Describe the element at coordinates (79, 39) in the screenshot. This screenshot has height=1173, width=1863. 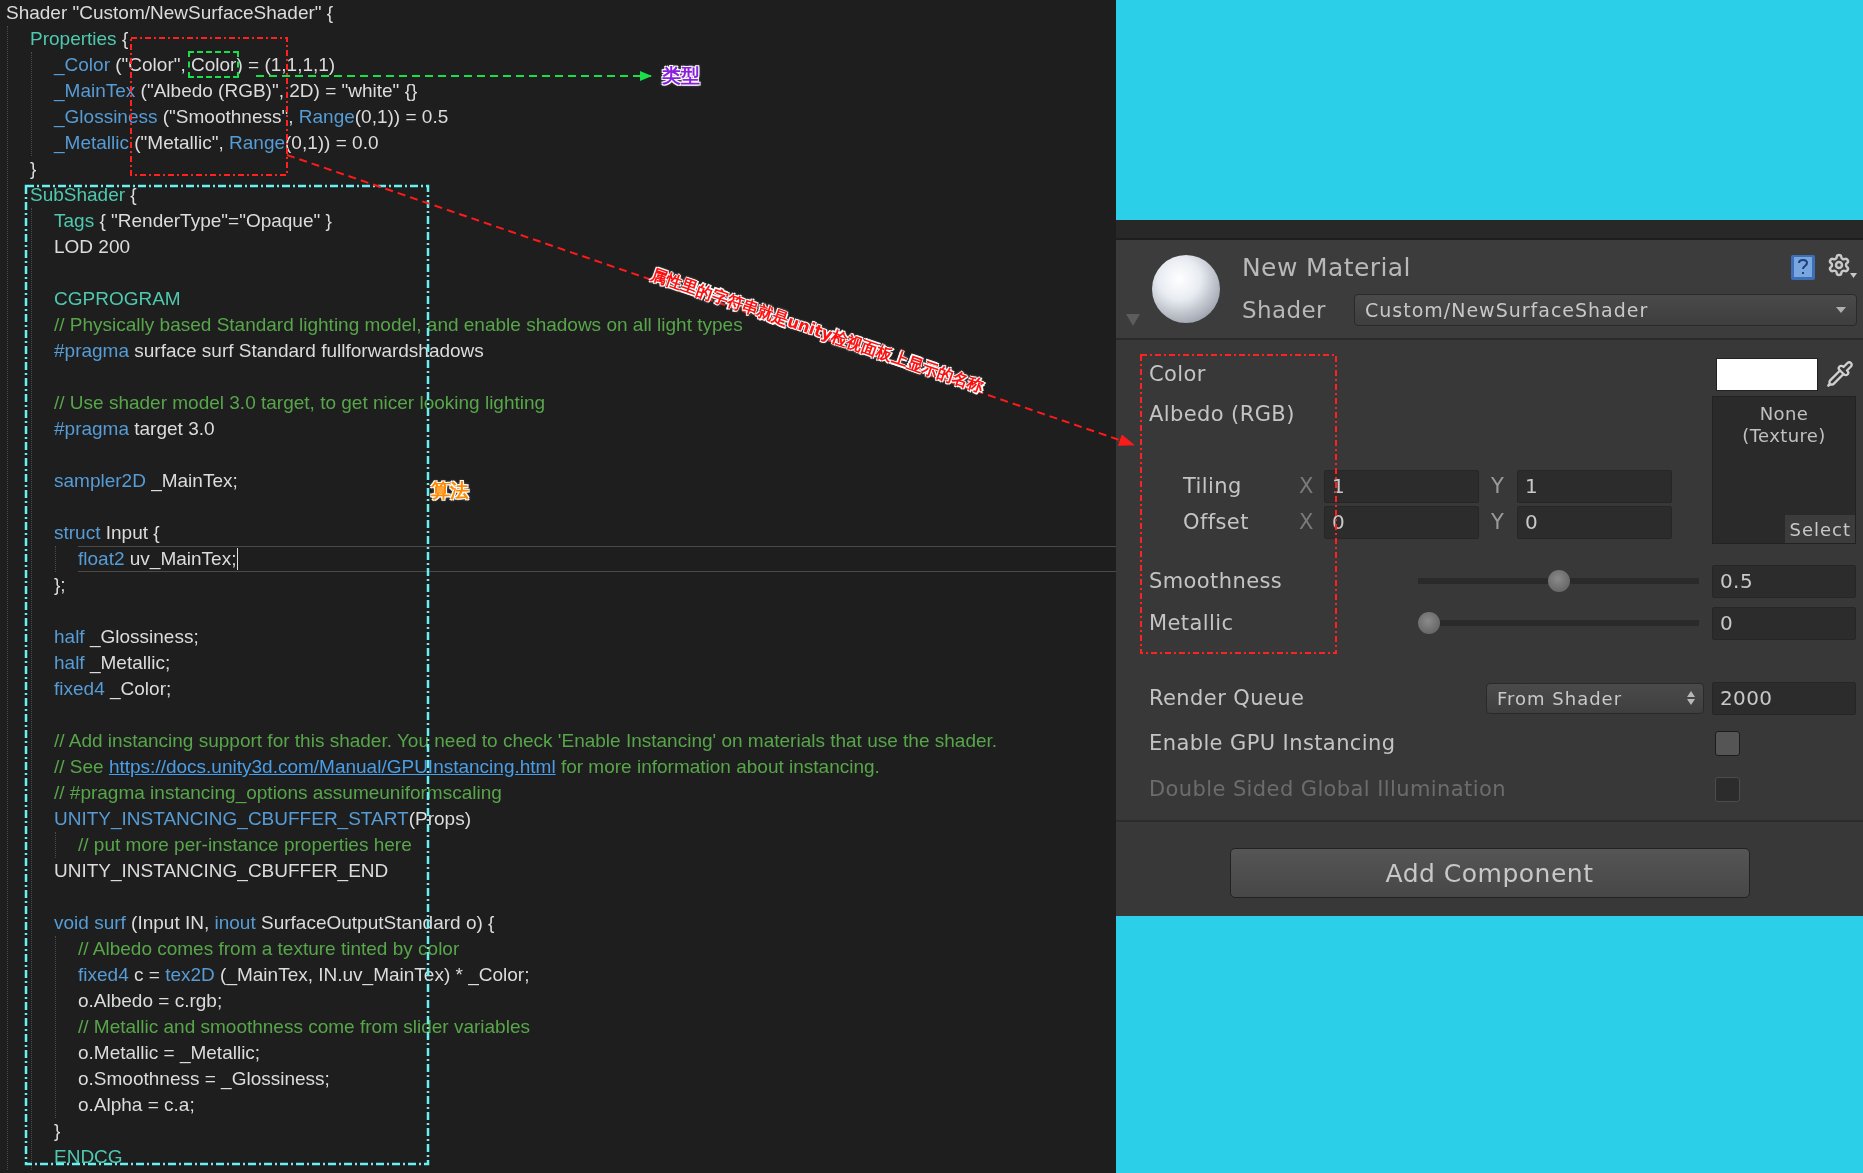
I see `code-line: Properties {` at that location.